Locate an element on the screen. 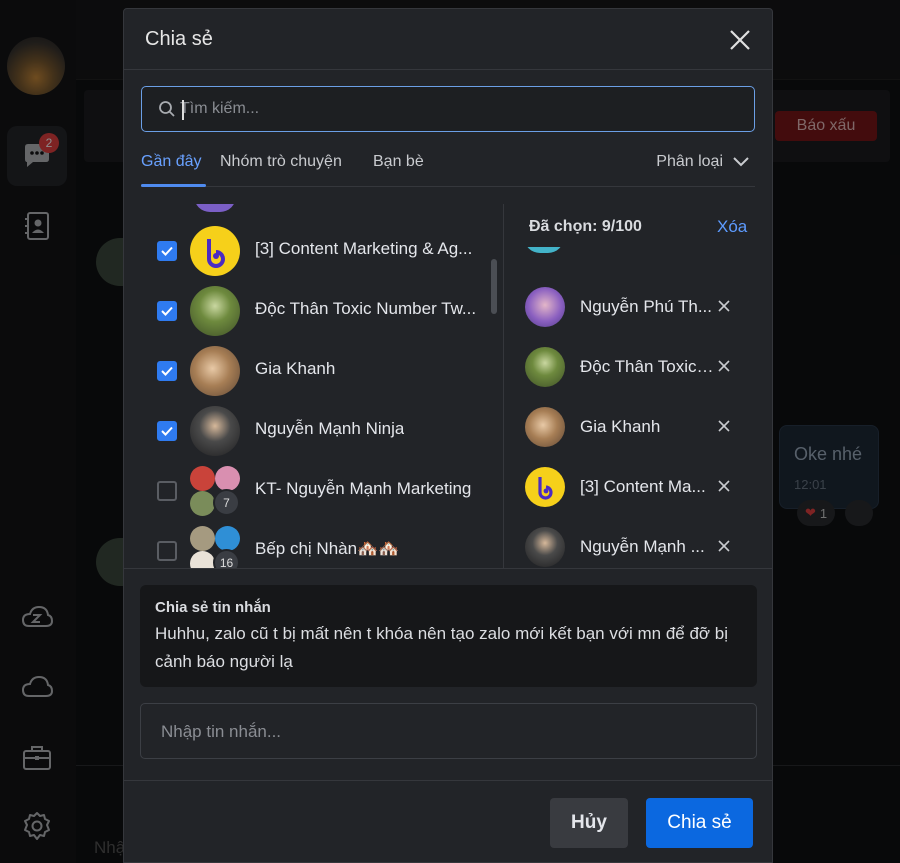  member-count: 16 is located at coordinates (226, 558).